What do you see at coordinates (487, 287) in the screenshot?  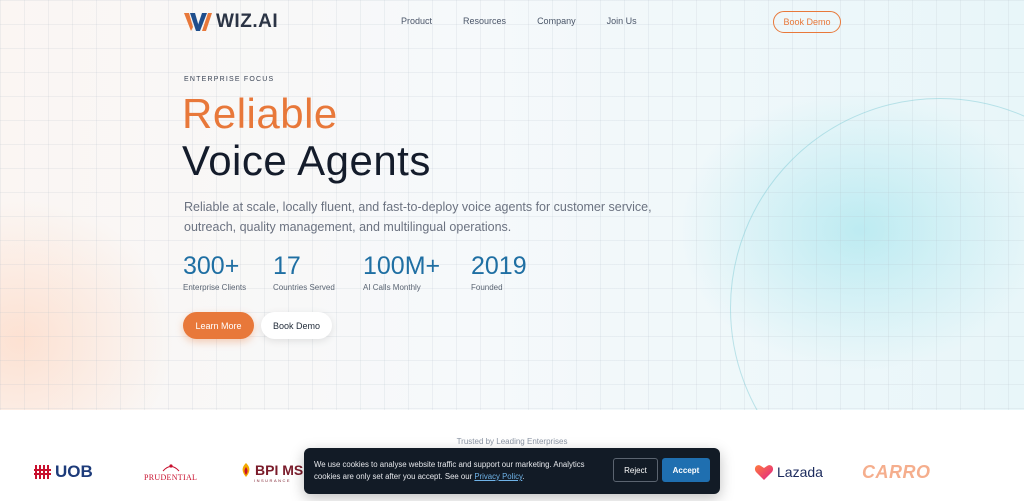 I see `stat-label: Founded` at bounding box center [487, 287].